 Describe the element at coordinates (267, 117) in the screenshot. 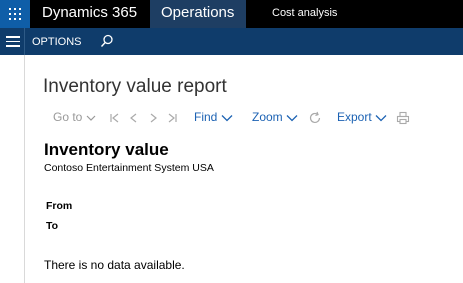

I see `zoom-label: Zoom` at that location.